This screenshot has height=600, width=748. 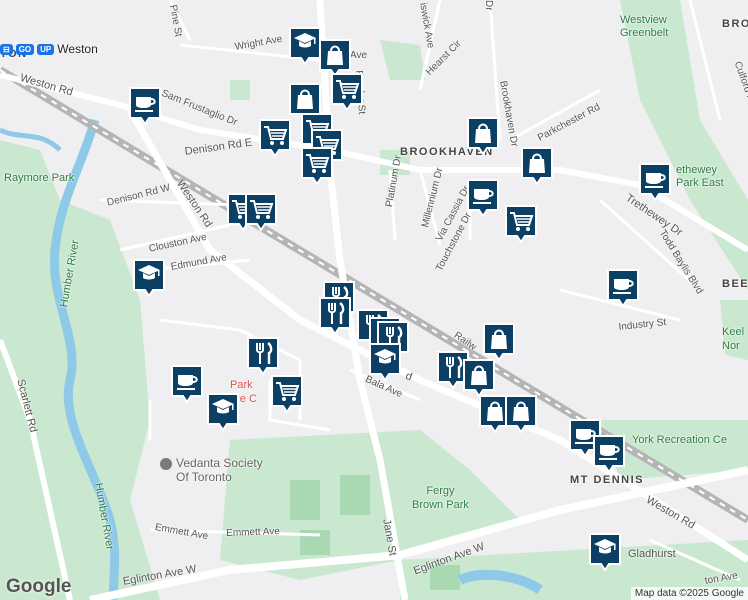 I want to click on road-label-emmett-ave-right: Emmett Ave, so click(x=253, y=532).